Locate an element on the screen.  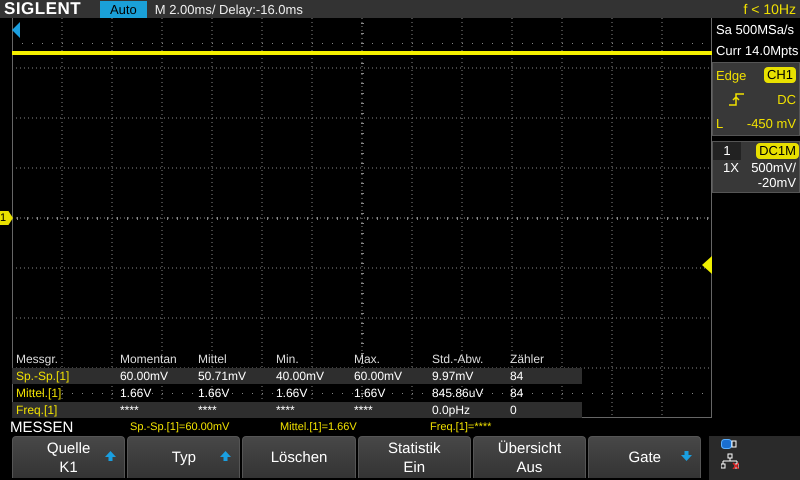
softkey: Statistik Ein is located at coordinates (414, 457).